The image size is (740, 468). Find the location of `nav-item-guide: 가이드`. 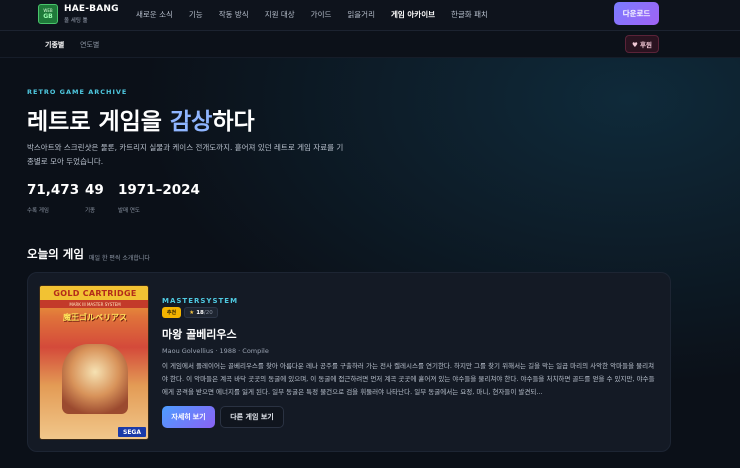

nav-item-guide: 가이드 is located at coordinates (321, 14).